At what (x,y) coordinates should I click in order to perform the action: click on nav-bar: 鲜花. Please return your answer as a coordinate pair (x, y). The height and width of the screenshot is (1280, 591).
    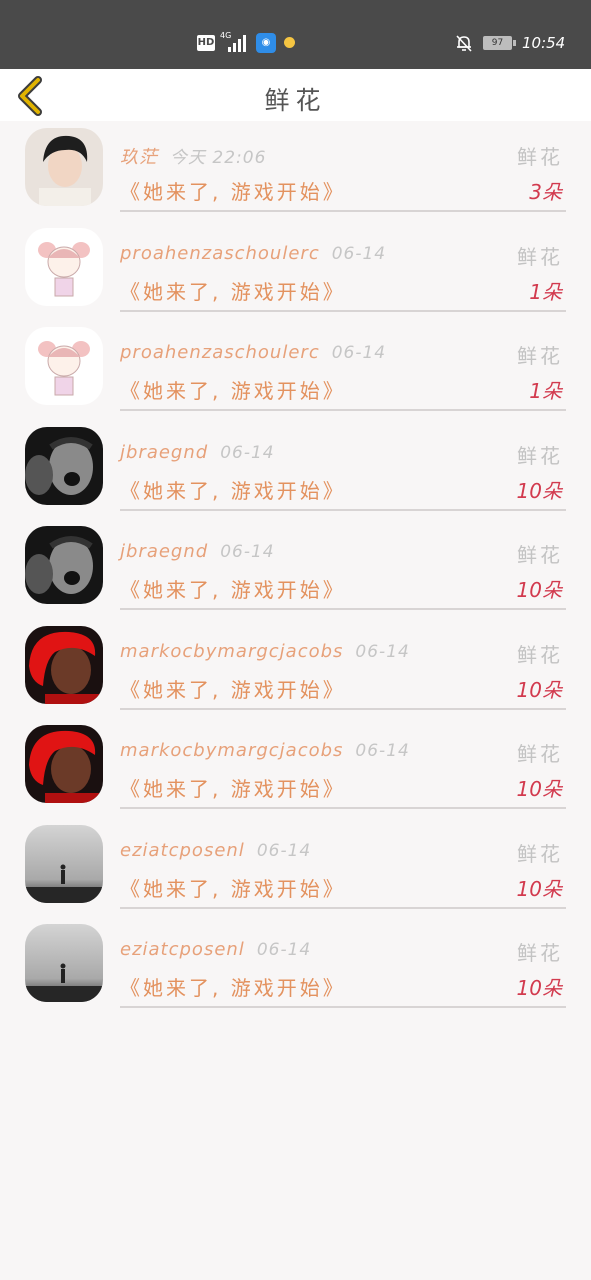
    Looking at the image, I should click on (295, 95).